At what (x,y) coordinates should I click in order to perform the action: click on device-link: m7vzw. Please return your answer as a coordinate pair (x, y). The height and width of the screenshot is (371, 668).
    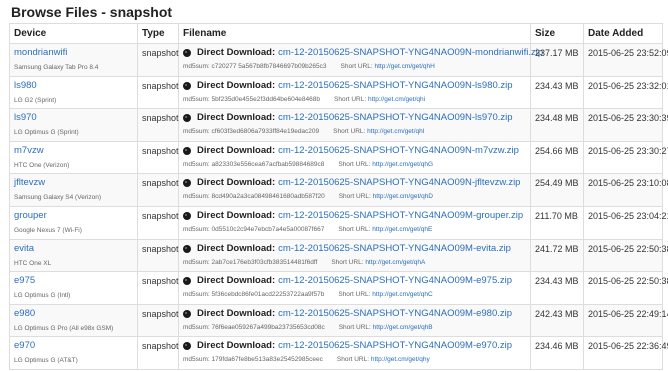
    Looking at the image, I should click on (73, 151).